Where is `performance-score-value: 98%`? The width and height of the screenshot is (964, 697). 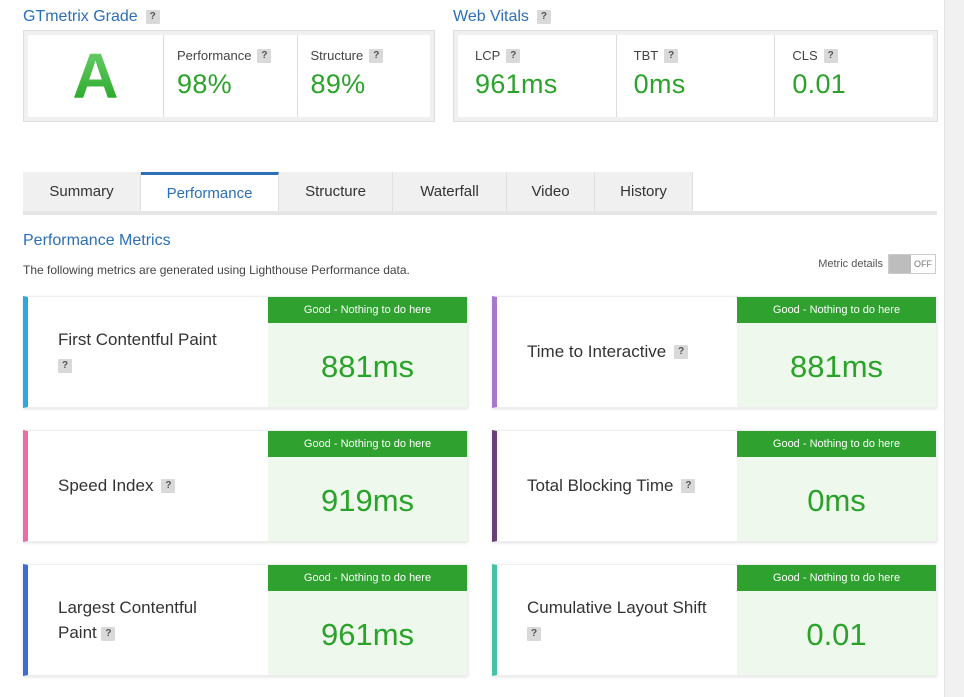 performance-score-value: 98% is located at coordinates (204, 84).